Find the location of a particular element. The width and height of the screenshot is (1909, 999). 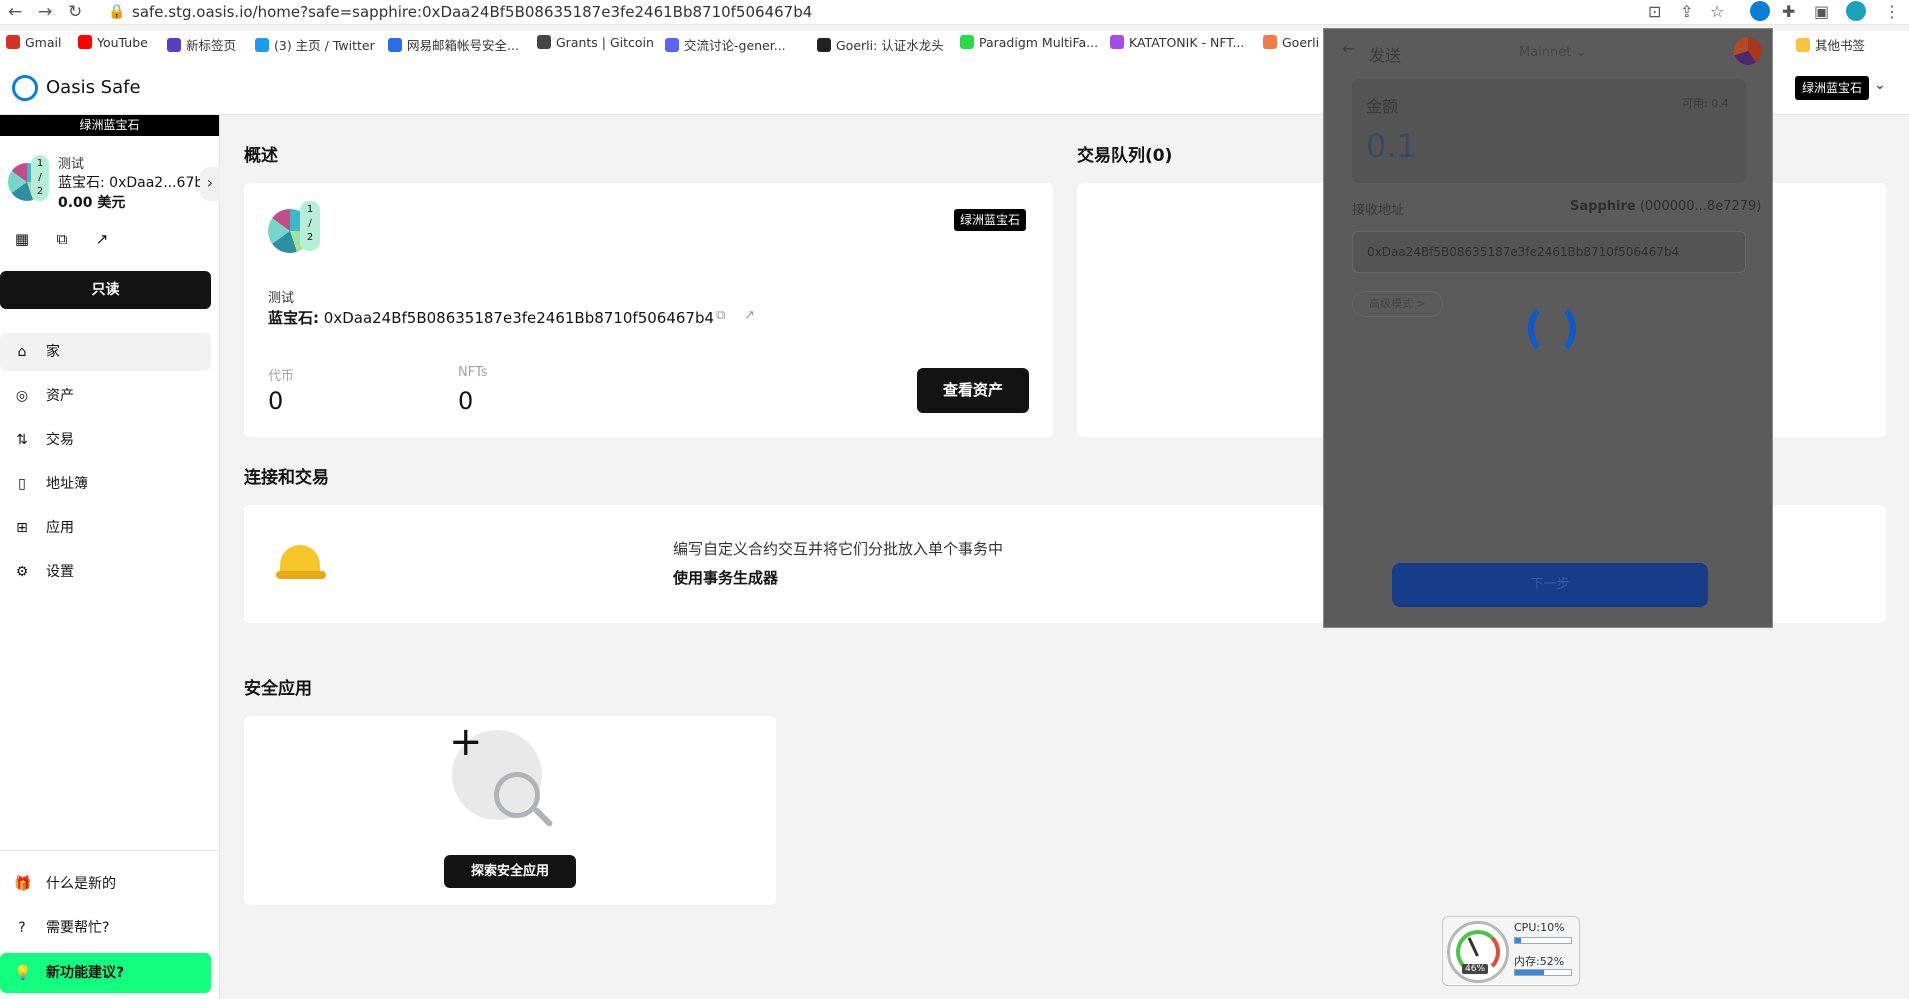

system-monitor-widget: 46% CPU:10% 内存:52% is located at coordinates (1511, 951).